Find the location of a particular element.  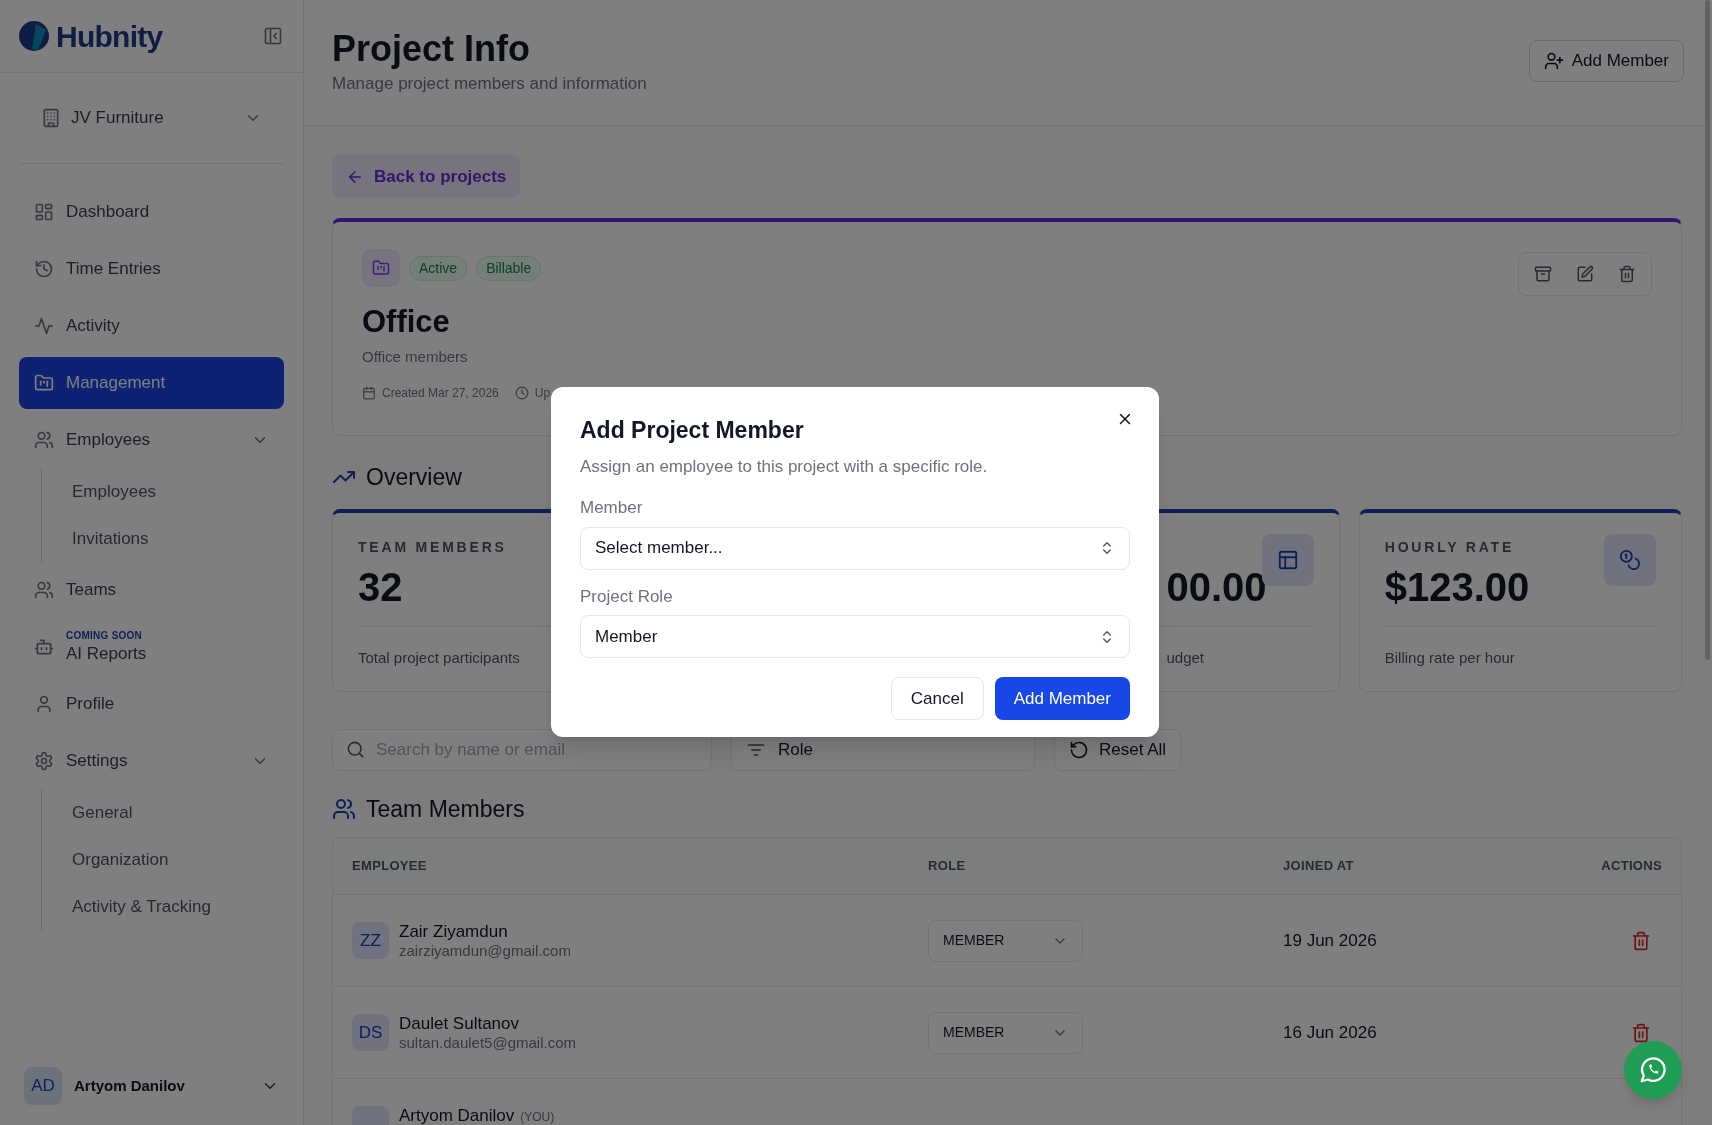

employee-email: sultan.daulet5@gmail.com is located at coordinates (487, 1042).